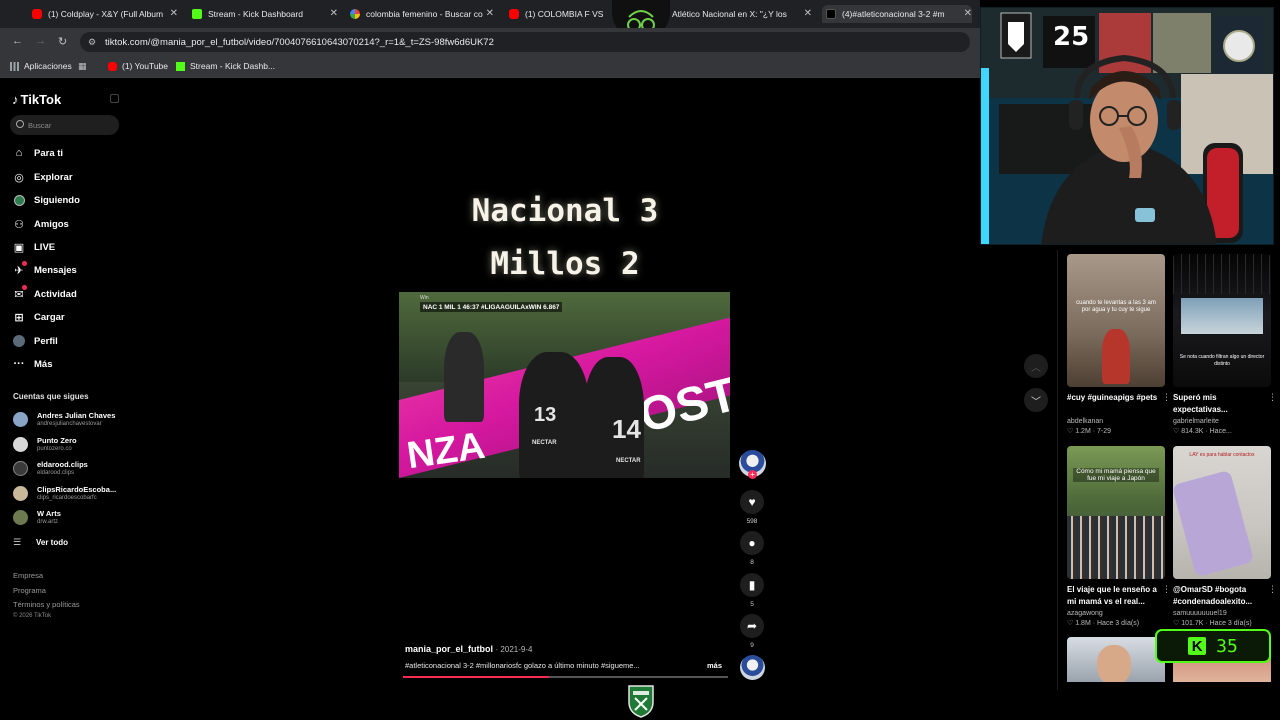 The width and height of the screenshot is (1280, 720). I want to click on followed-account: eldarood.clips eldarood.clips, so click(50, 468).